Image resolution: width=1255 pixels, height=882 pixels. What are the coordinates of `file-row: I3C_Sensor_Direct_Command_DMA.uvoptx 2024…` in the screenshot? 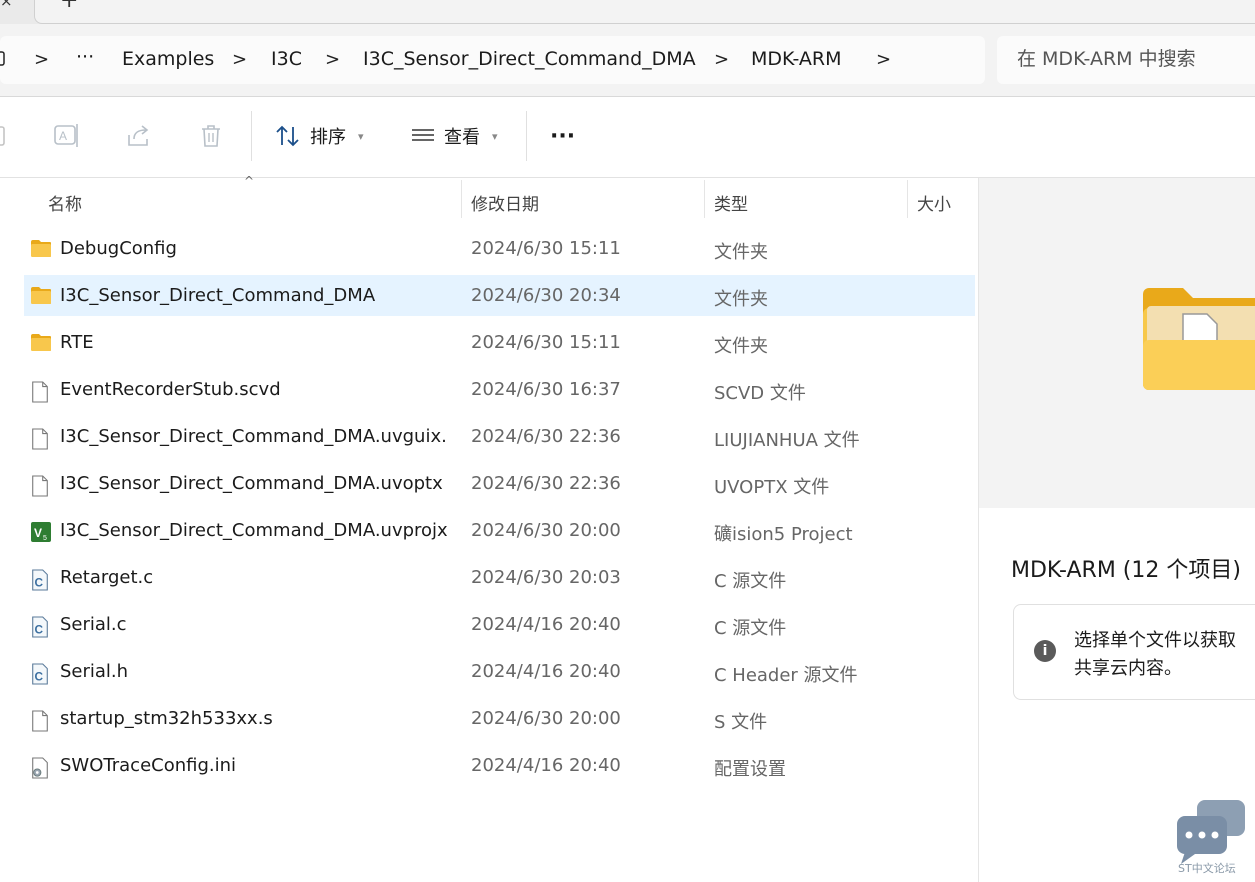 It's located at (499, 483).